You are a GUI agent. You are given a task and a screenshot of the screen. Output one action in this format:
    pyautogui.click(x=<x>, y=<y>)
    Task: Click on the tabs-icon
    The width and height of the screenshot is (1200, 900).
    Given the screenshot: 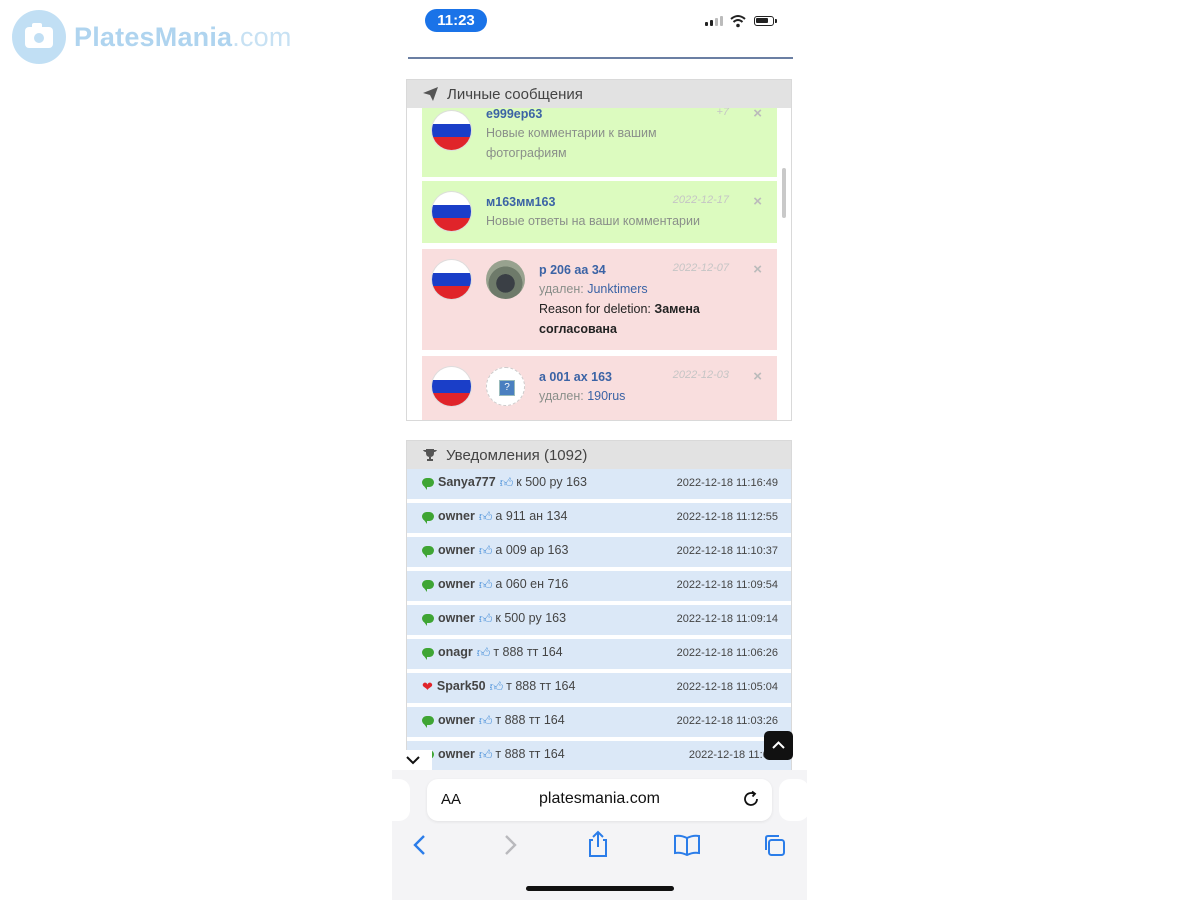 What is the action you would take?
    pyautogui.click(x=775, y=846)
    